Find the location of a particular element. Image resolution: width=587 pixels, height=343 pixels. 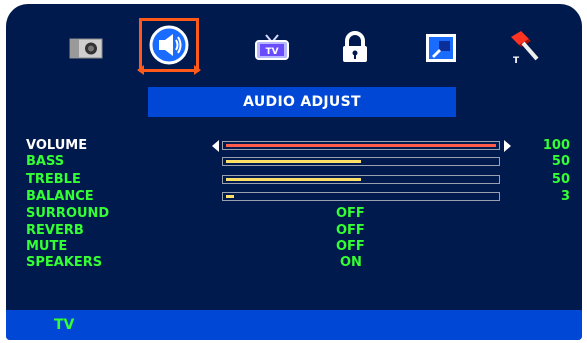

setting-row-bass: BASS 50 is located at coordinates (301, 162).